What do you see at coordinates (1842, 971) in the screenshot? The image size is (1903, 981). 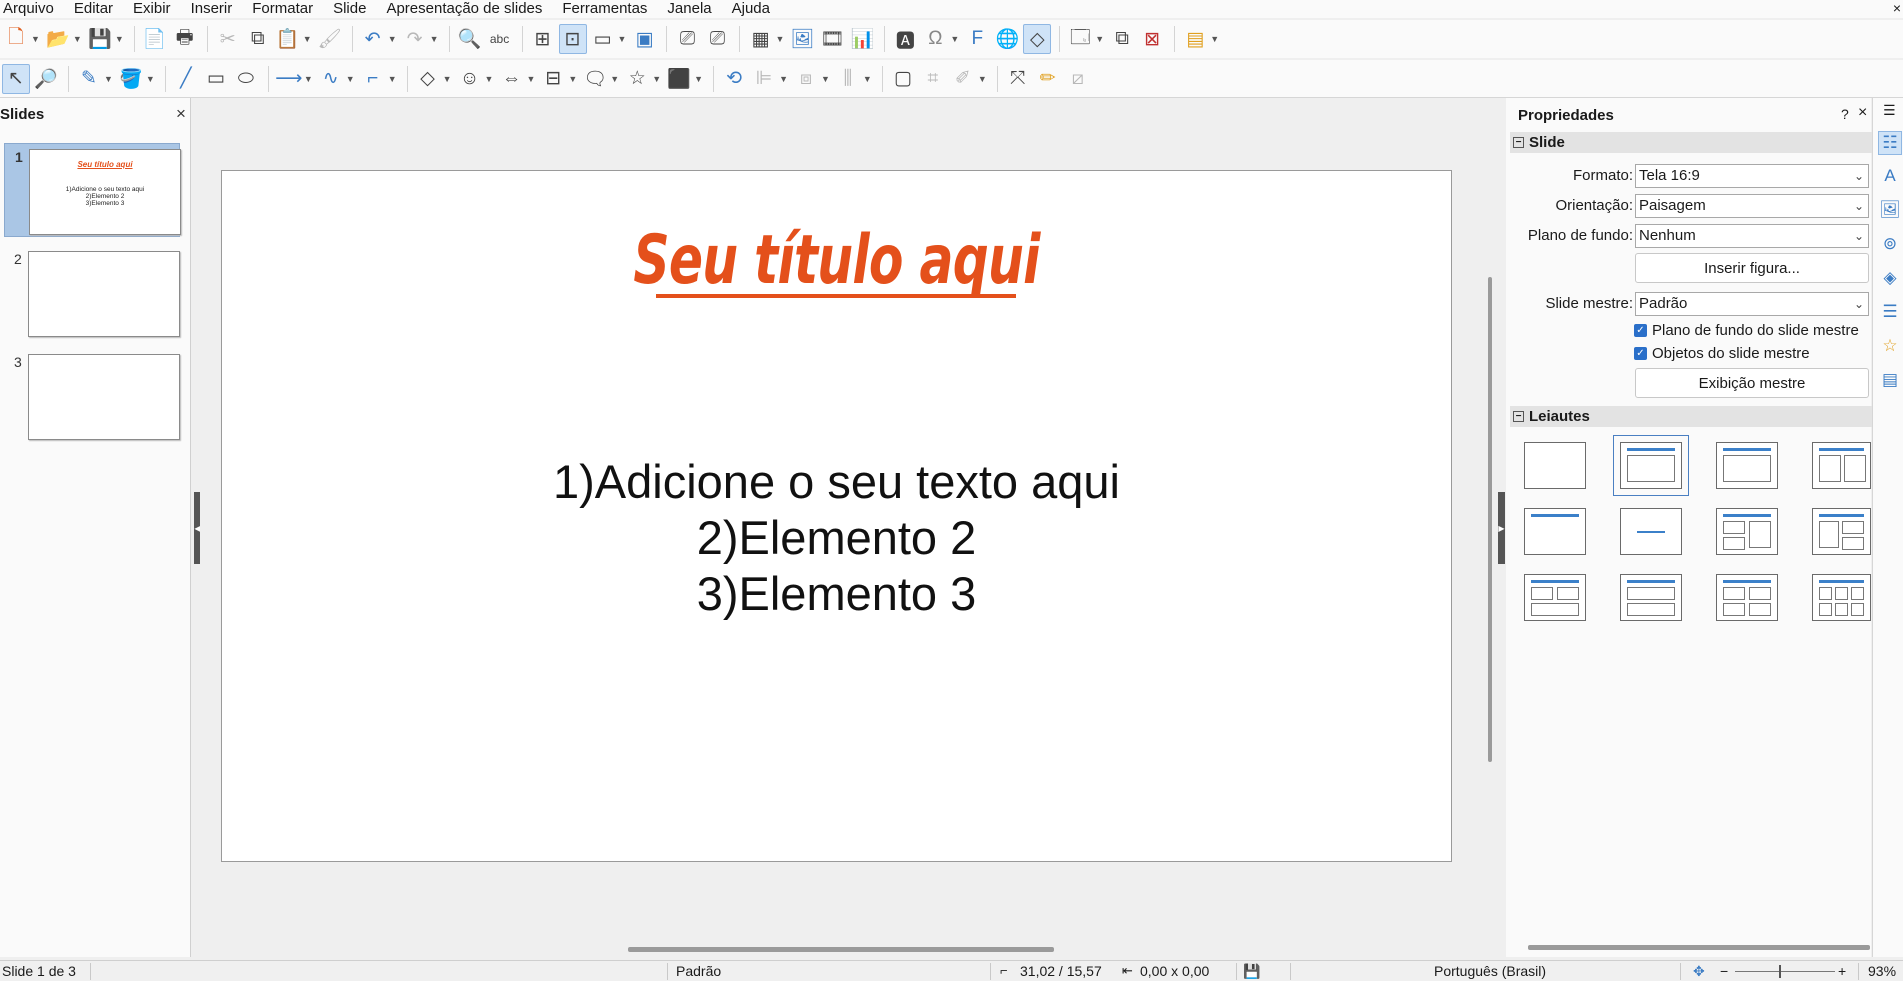 I see `zoom-in-icon: +` at bounding box center [1842, 971].